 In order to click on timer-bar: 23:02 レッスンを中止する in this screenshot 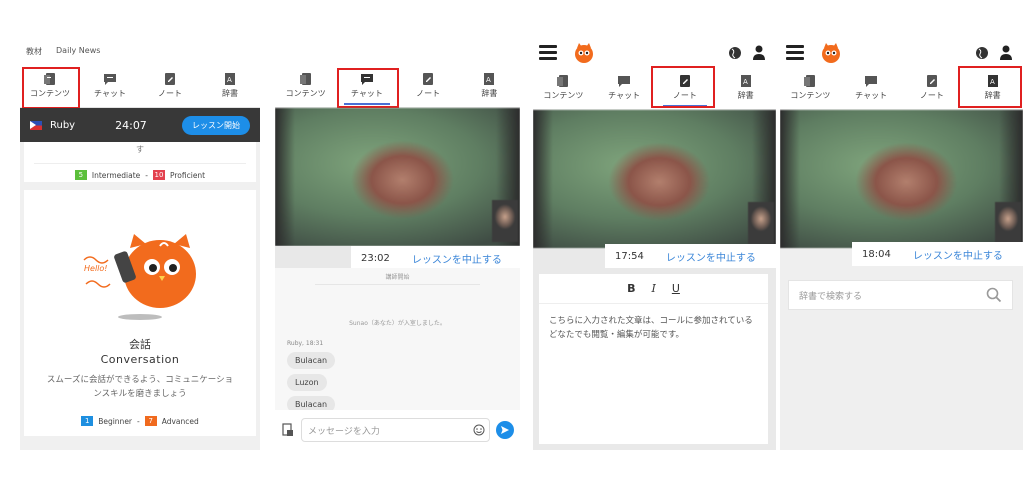, I will do `click(397, 258)`.